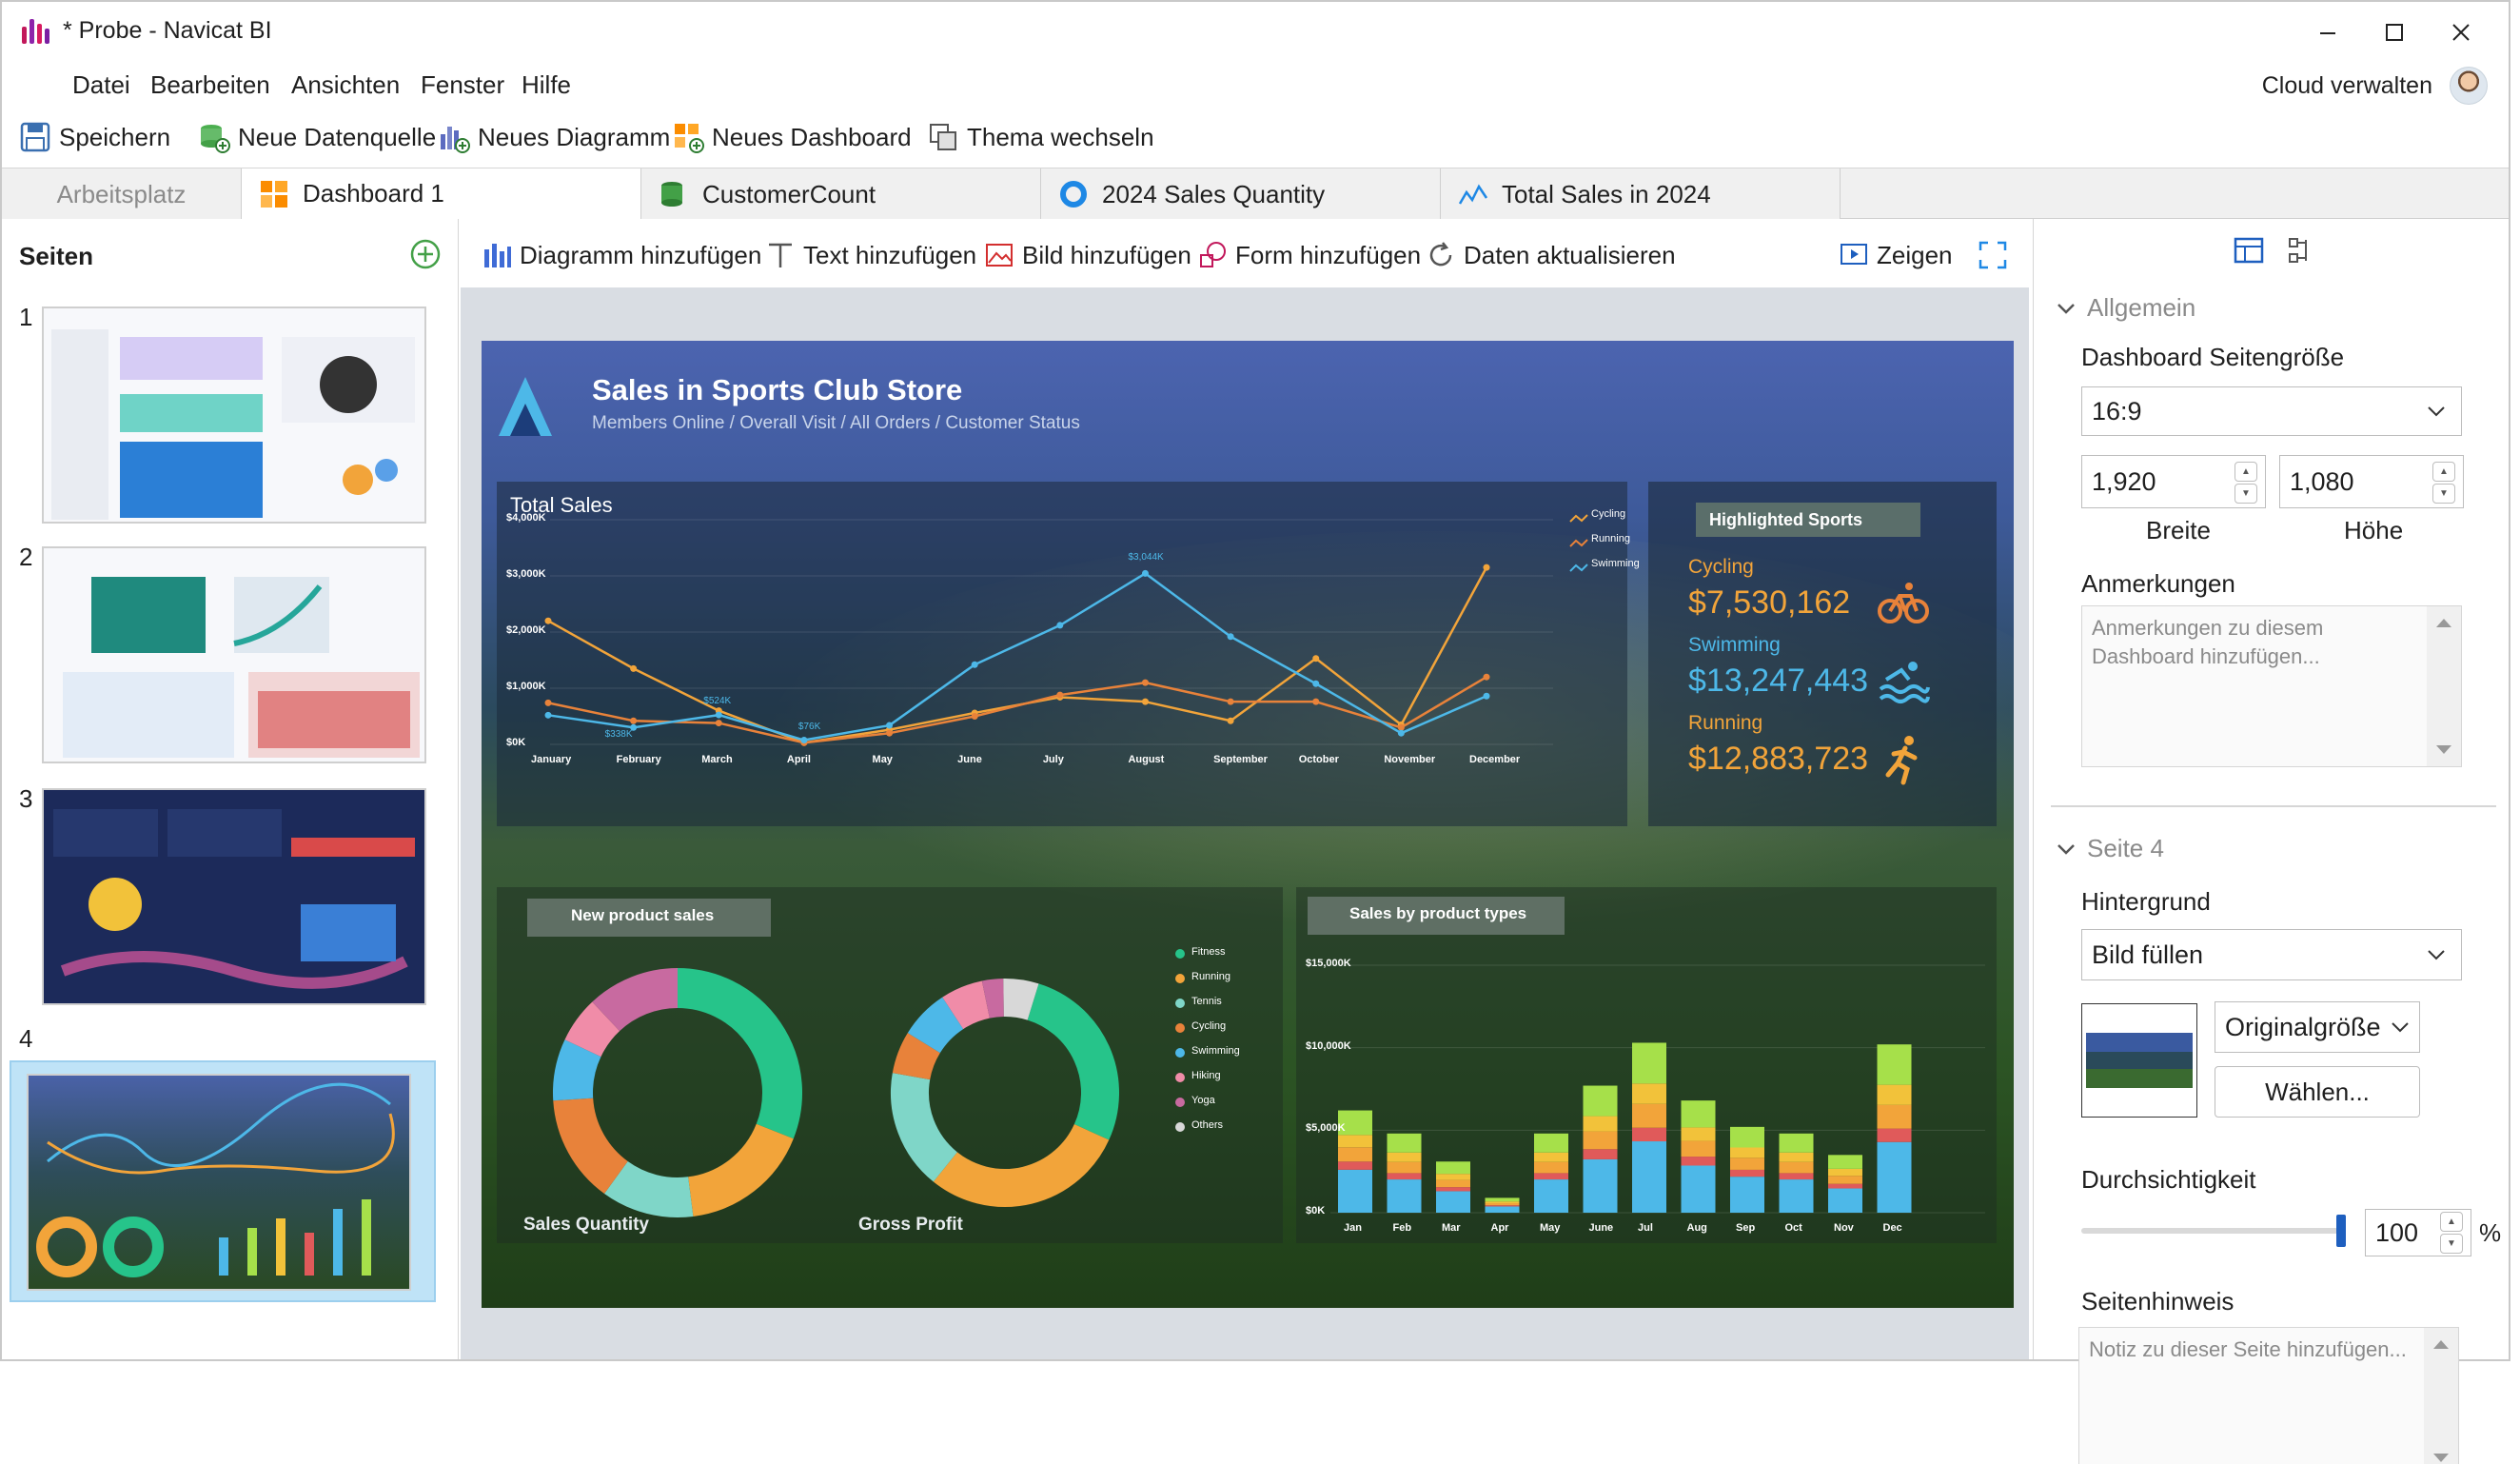 This screenshot has width=2520, height=1464. What do you see at coordinates (554, 137) in the screenshot?
I see `new-chart-button: Neues Diagramm` at bounding box center [554, 137].